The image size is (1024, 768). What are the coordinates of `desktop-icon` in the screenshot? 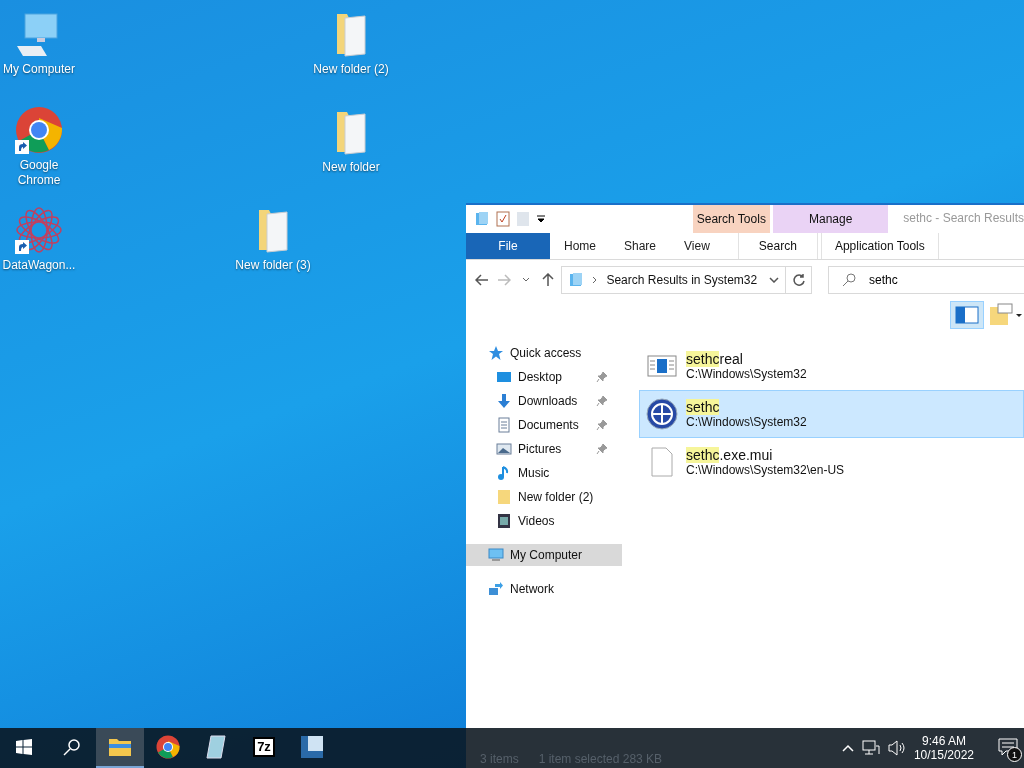 It's located at (504, 377).